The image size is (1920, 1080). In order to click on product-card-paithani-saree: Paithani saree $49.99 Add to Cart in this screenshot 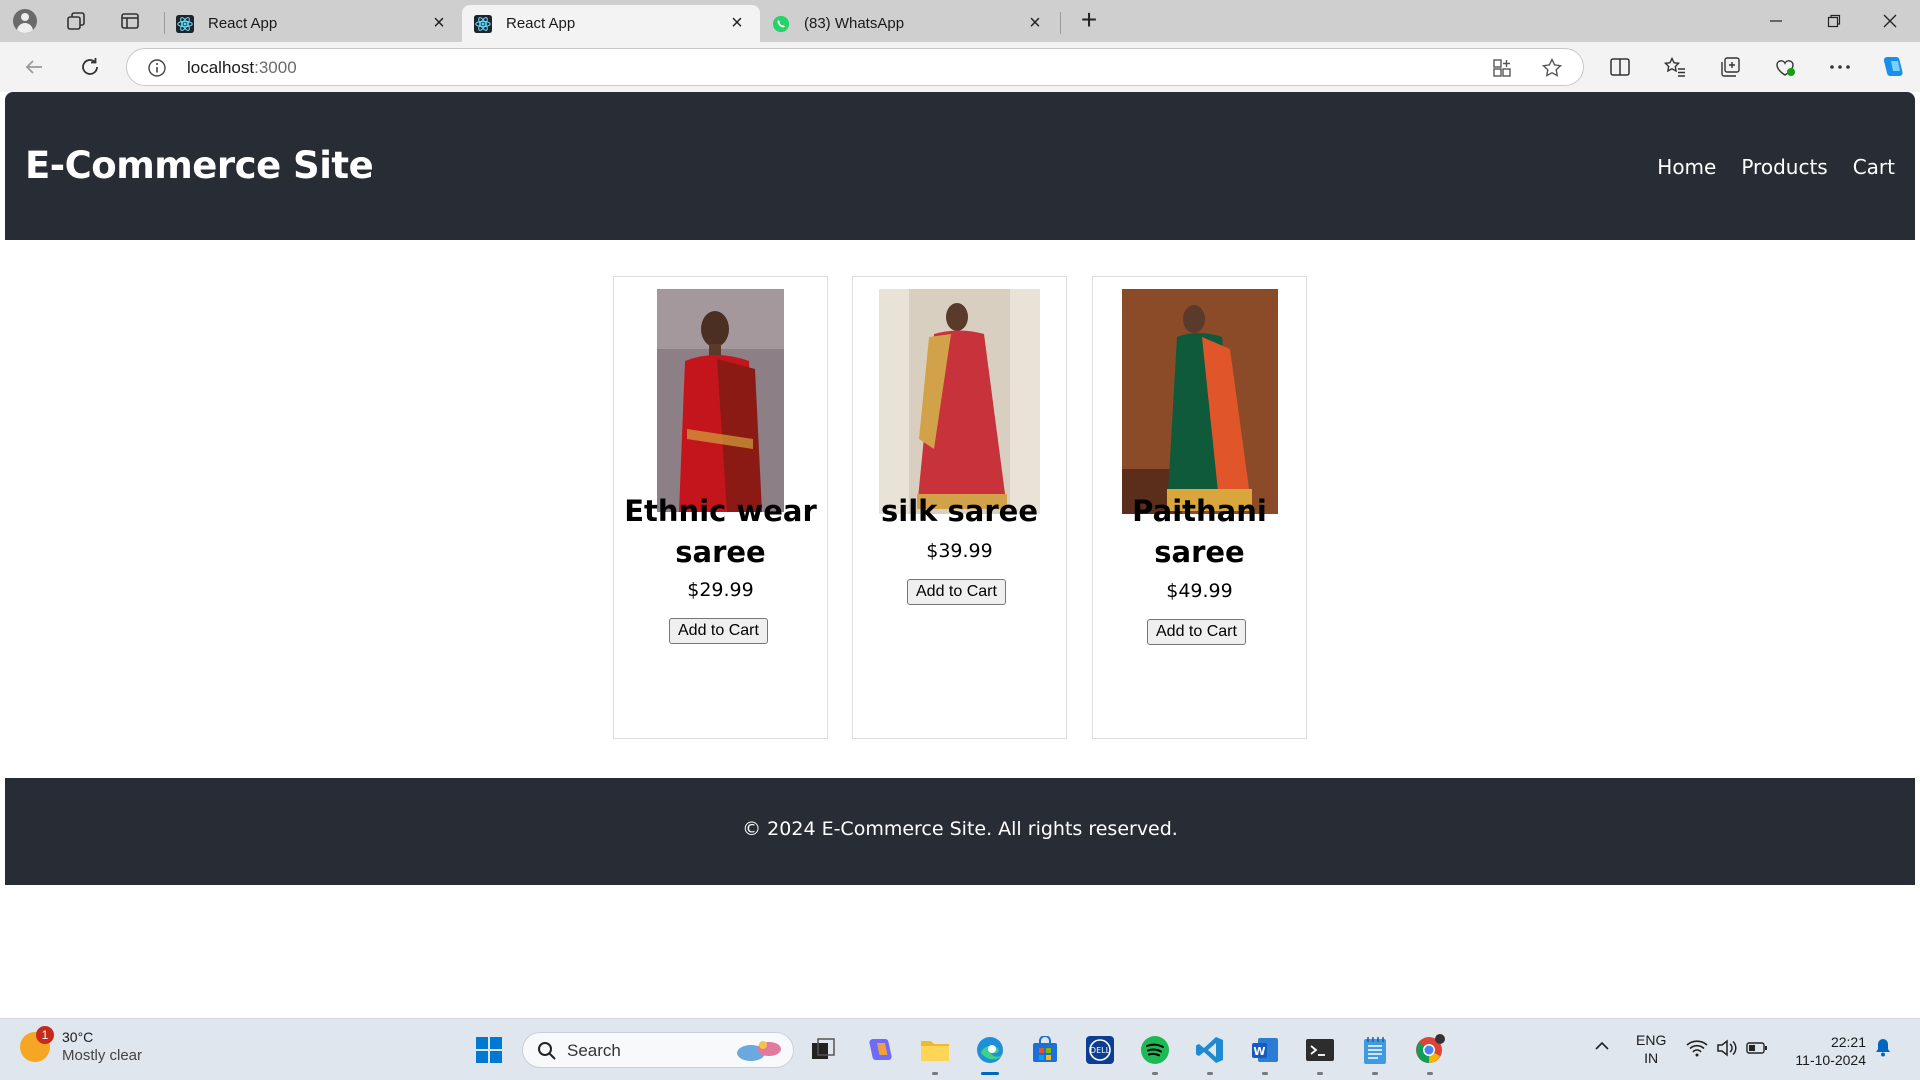, I will do `click(1199, 507)`.